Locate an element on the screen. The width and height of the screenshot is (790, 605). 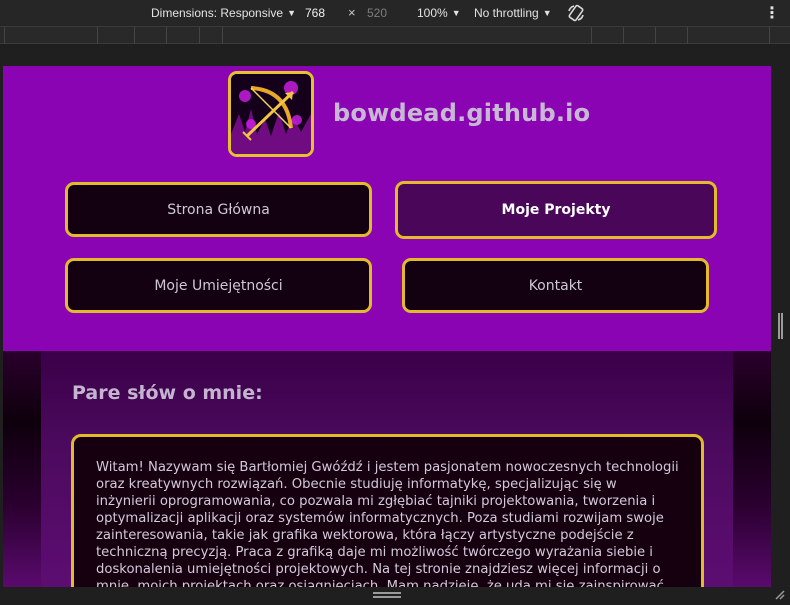
zoom-label: 100% is located at coordinates (432, 13).